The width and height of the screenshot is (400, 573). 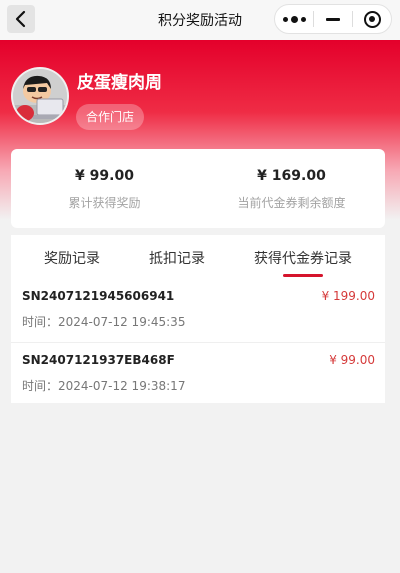 What do you see at coordinates (72, 258) in the screenshot?
I see `tab-reward-records: 奖励记录` at bounding box center [72, 258].